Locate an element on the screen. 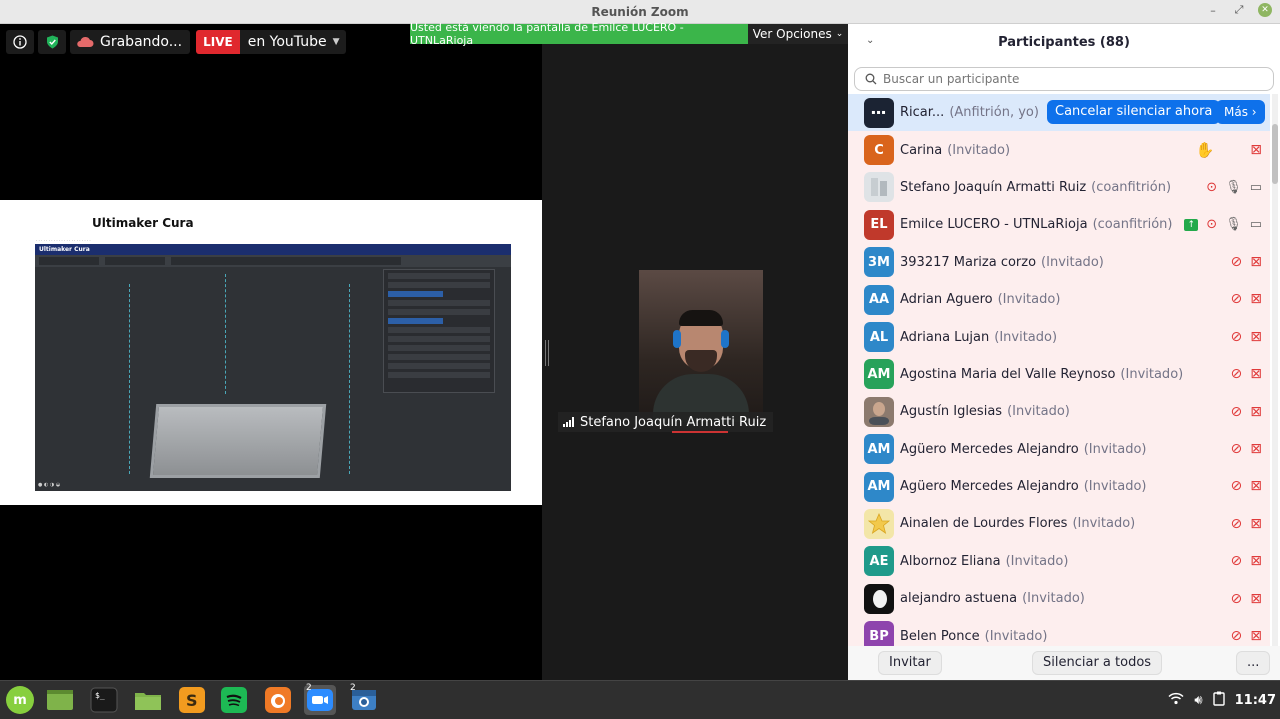 The height and width of the screenshot is (719, 1280). menu-button: m is located at coordinates (20, 700).